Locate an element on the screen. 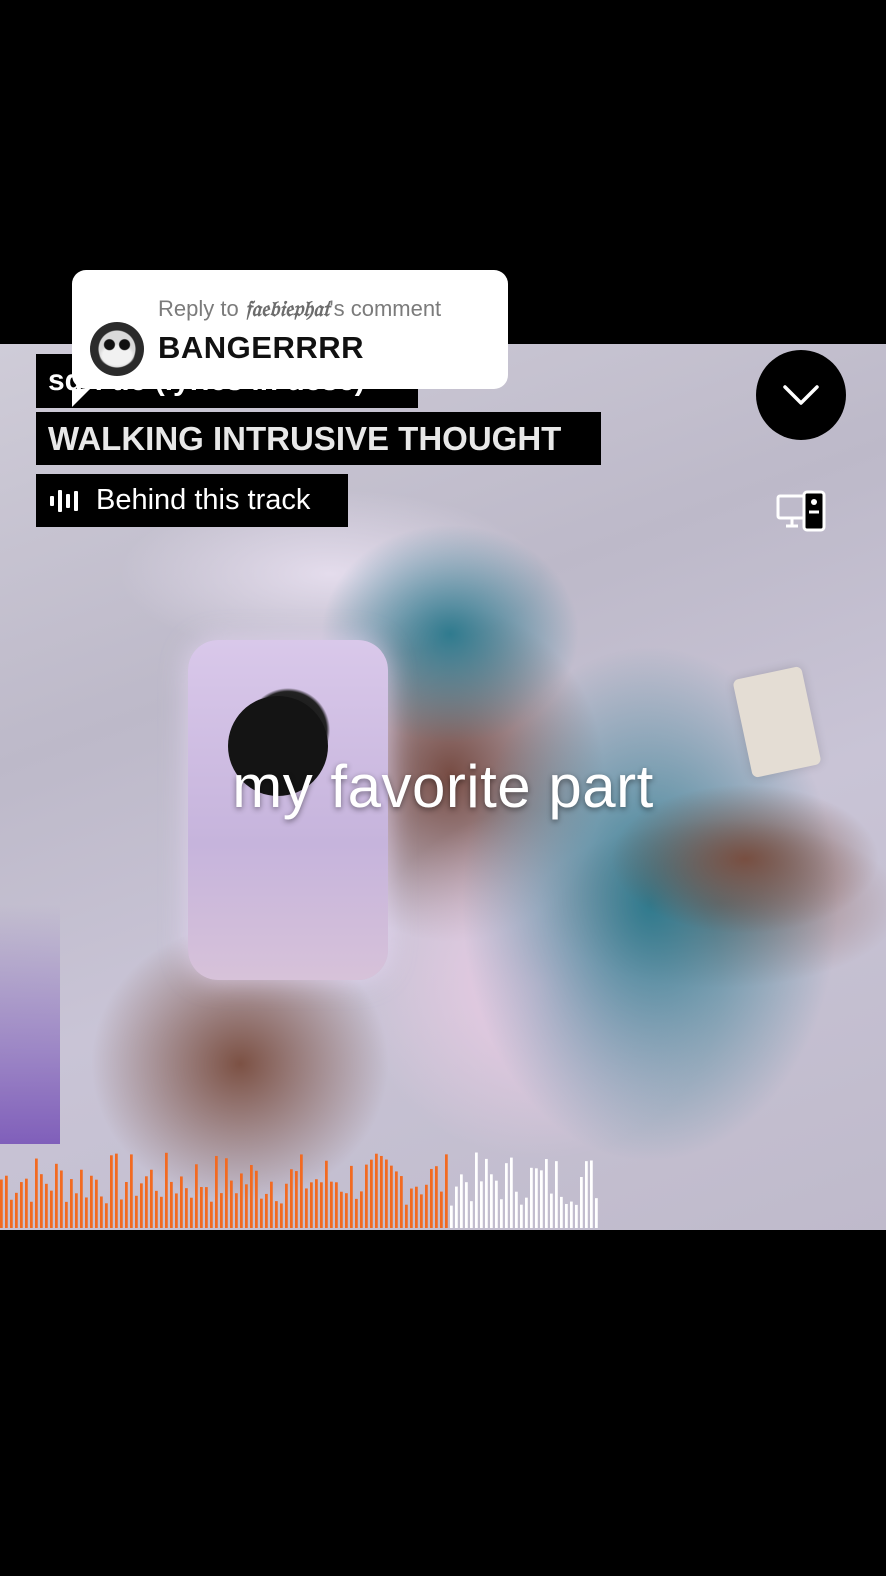 The width and height of the screenshot is (886, 1576). reply-comment-card: Reply to 𝔣𝔞𝔢𝔟𝔦𝔢𝔭𝔥𝔞𝔱's comment BANGERRRR is located at coordinates (290, 338).